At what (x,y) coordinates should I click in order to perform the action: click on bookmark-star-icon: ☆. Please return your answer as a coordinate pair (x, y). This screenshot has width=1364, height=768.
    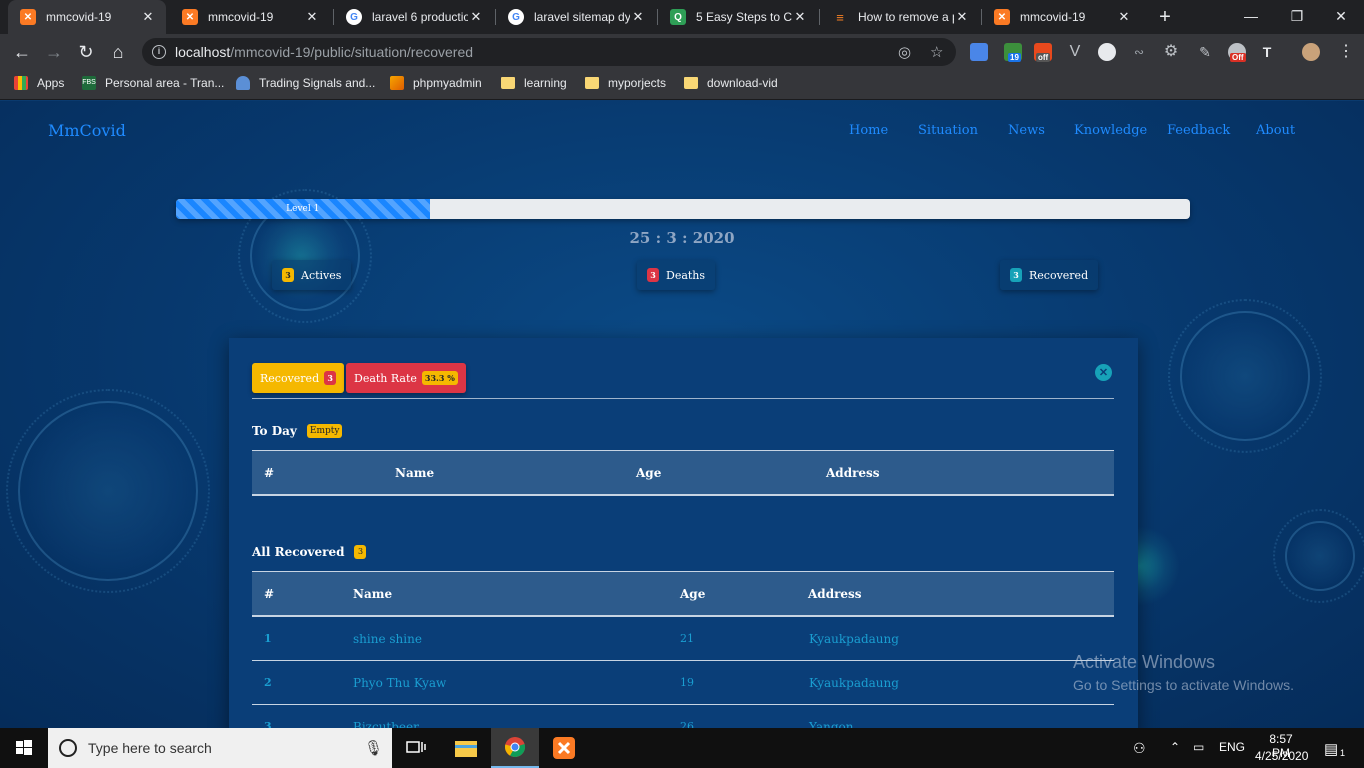
    Looking at the image, I should click on (936, 52).